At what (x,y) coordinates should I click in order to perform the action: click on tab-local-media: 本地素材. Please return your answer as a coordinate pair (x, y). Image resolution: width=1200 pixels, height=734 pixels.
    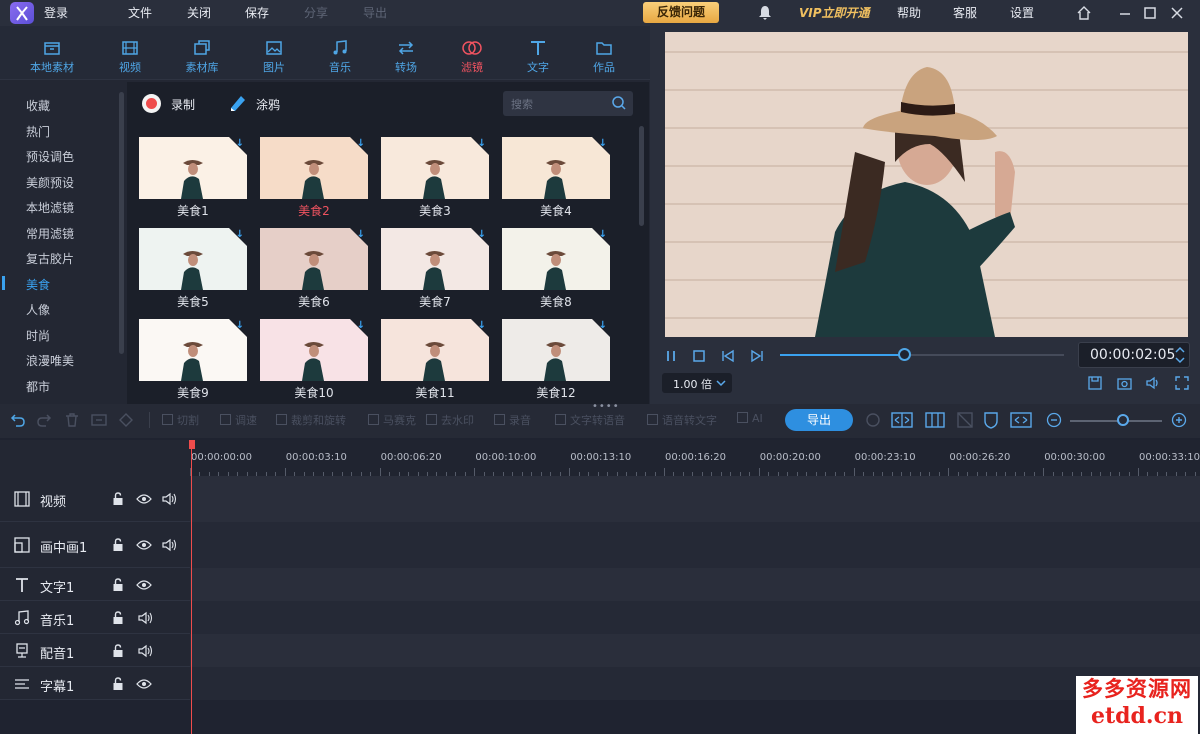
    Looking at the image, I should click on (52, 53).